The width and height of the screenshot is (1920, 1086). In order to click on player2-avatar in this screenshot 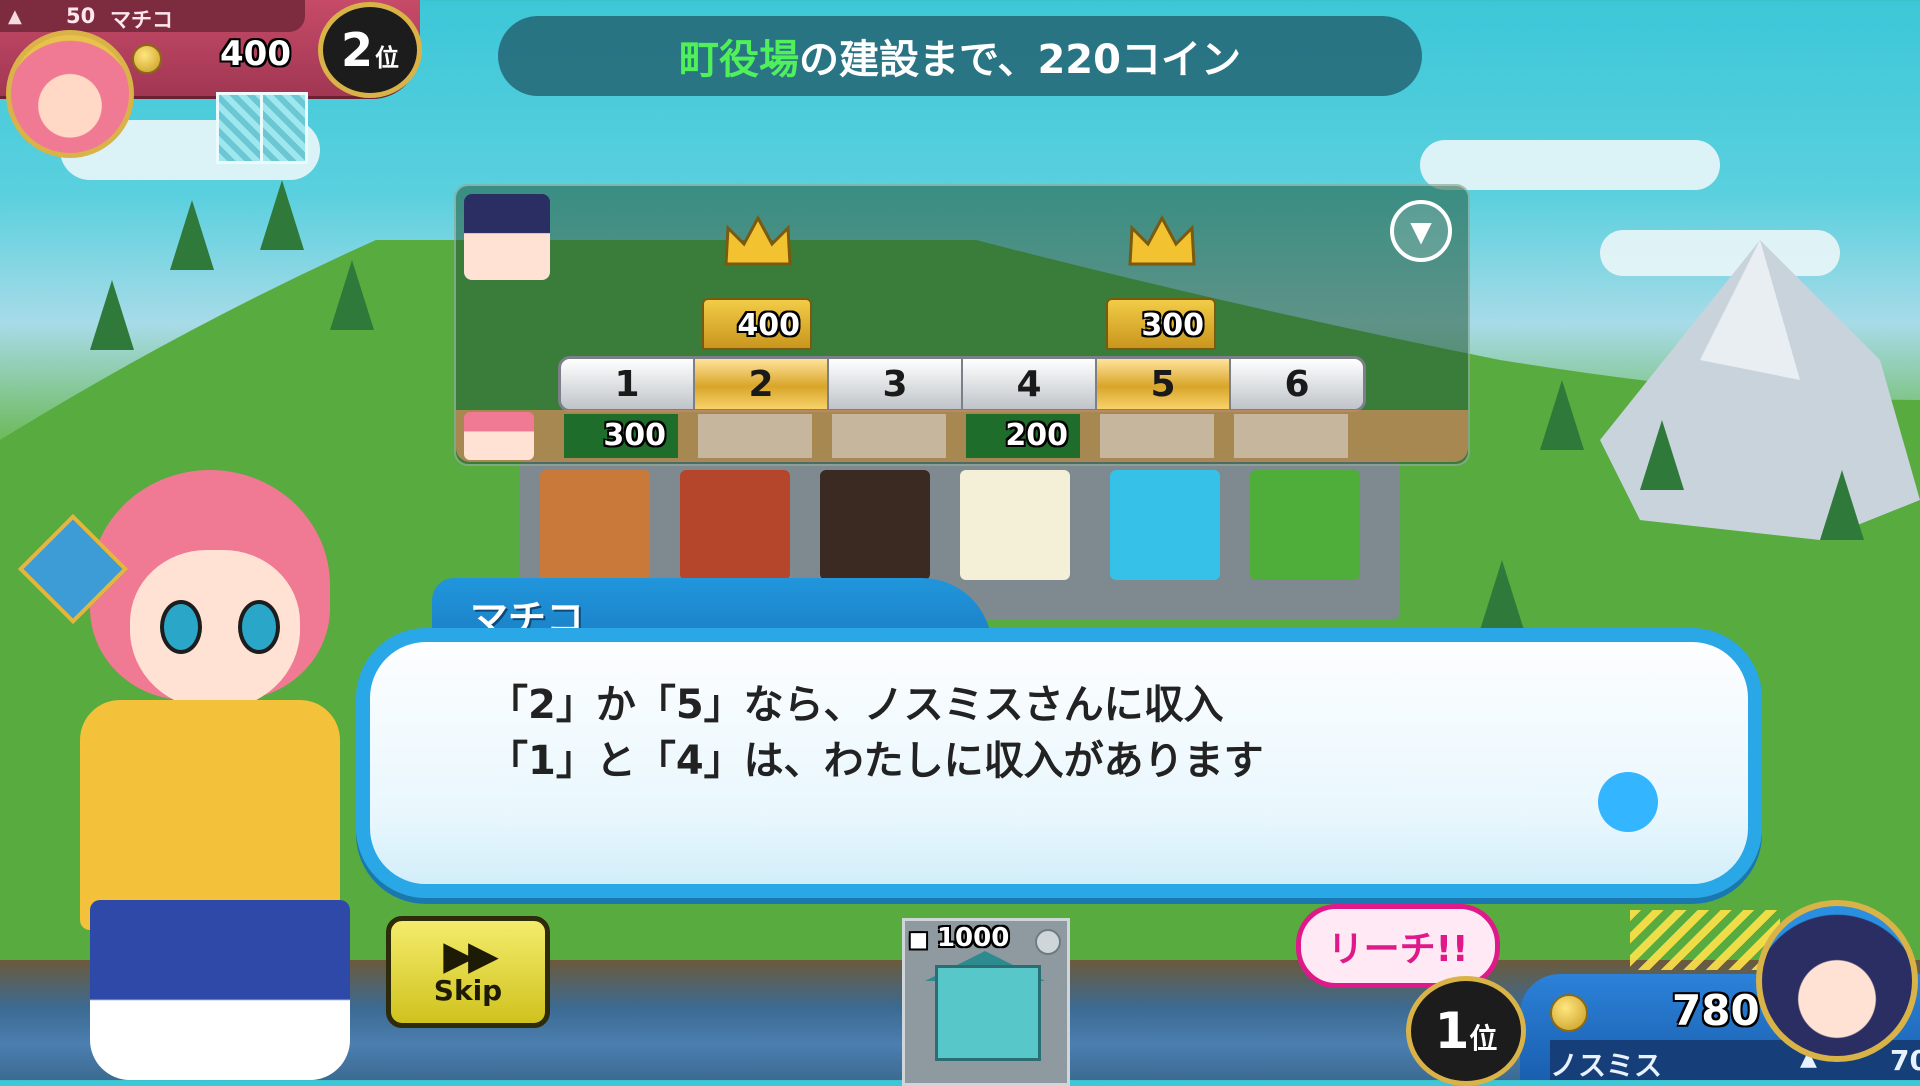, I will do `click(1837, 981)`.